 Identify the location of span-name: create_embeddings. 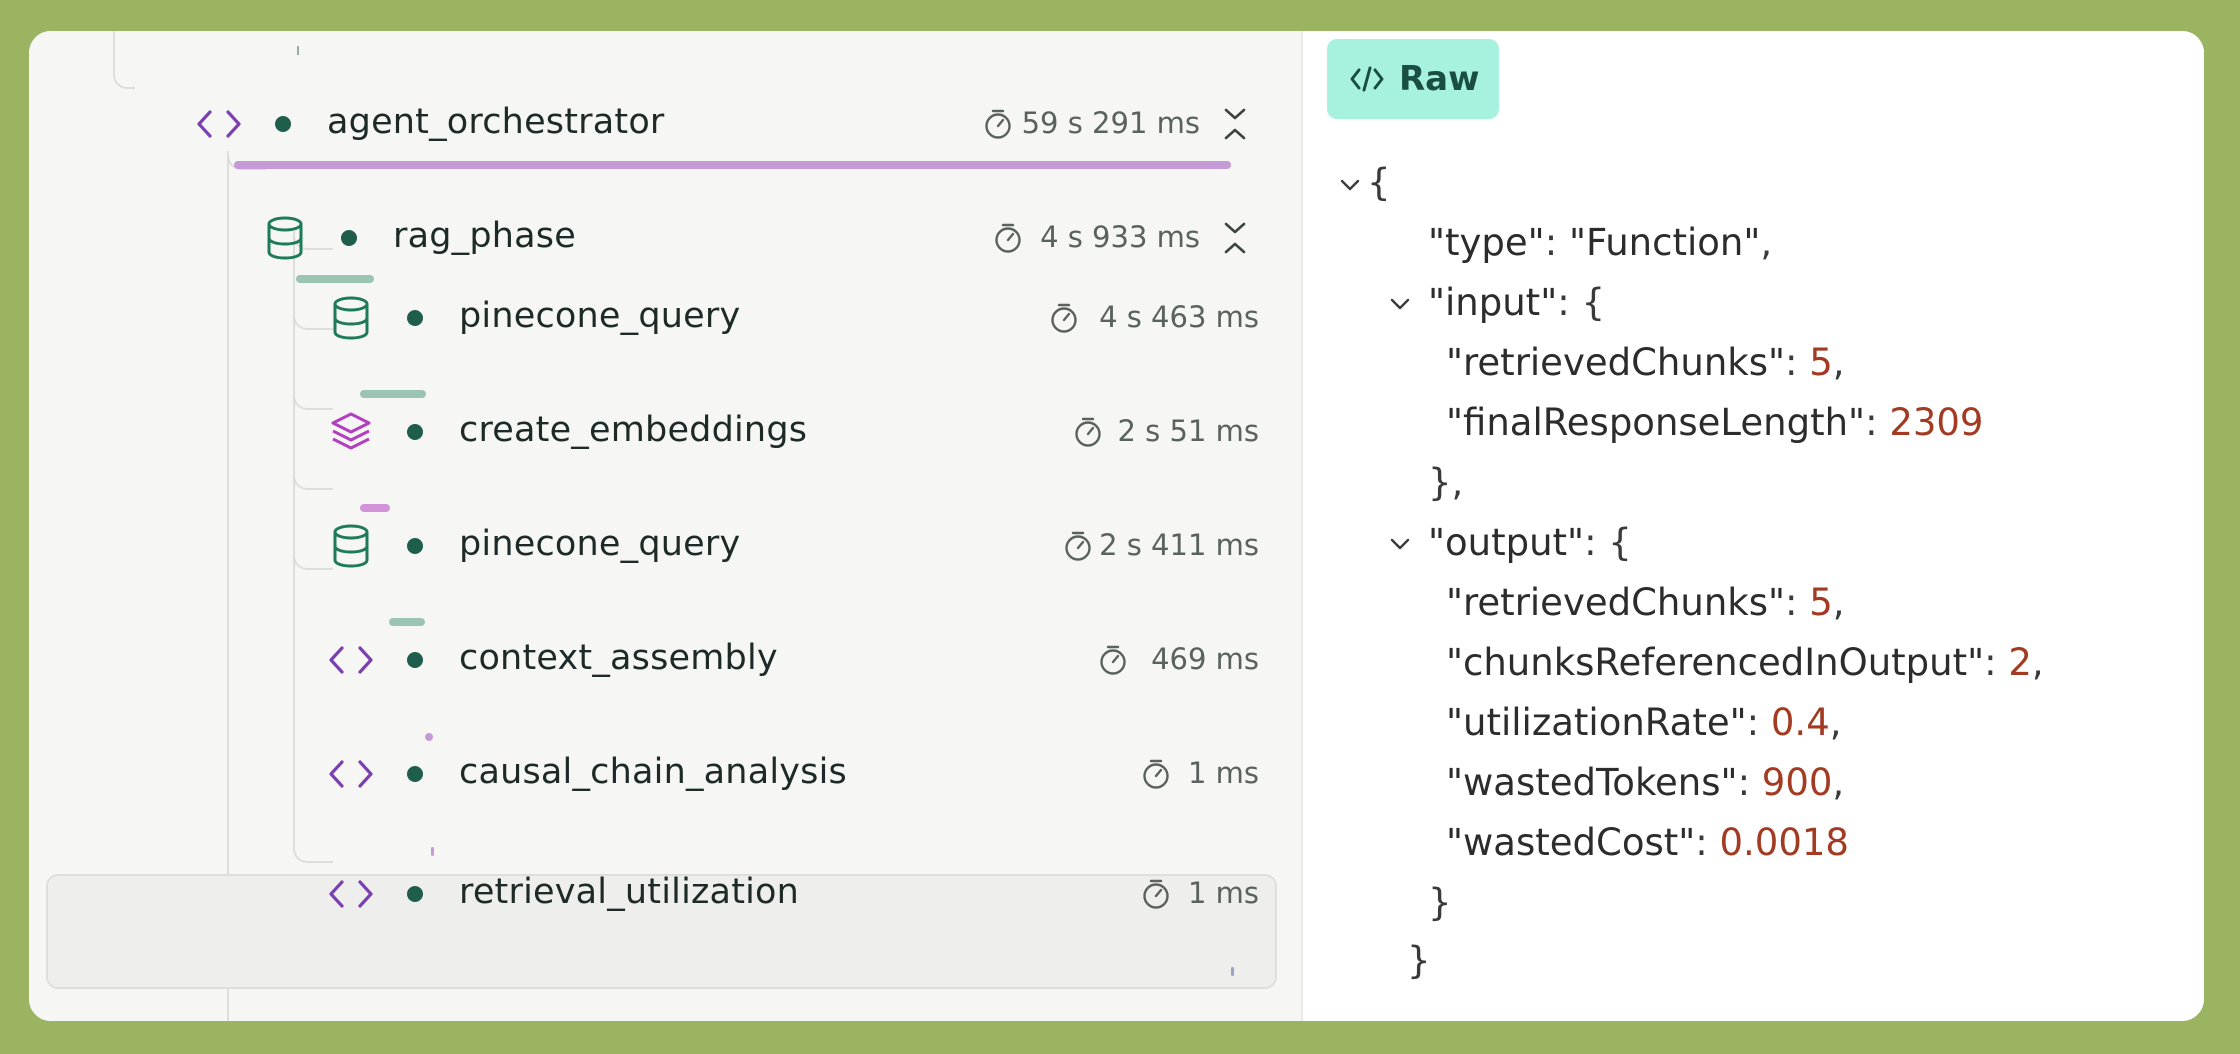
(633, 430).